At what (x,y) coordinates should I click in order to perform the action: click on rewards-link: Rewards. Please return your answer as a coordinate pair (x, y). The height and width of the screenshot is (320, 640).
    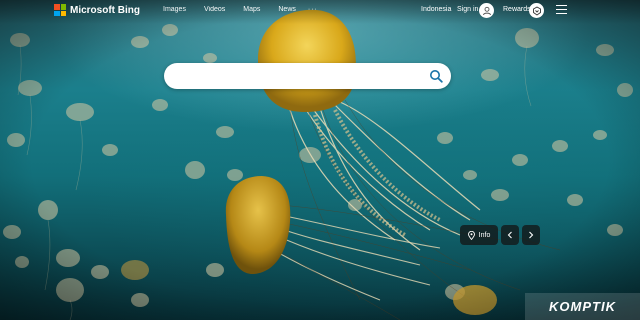
    Looking at the image, I should click on (517, 9).